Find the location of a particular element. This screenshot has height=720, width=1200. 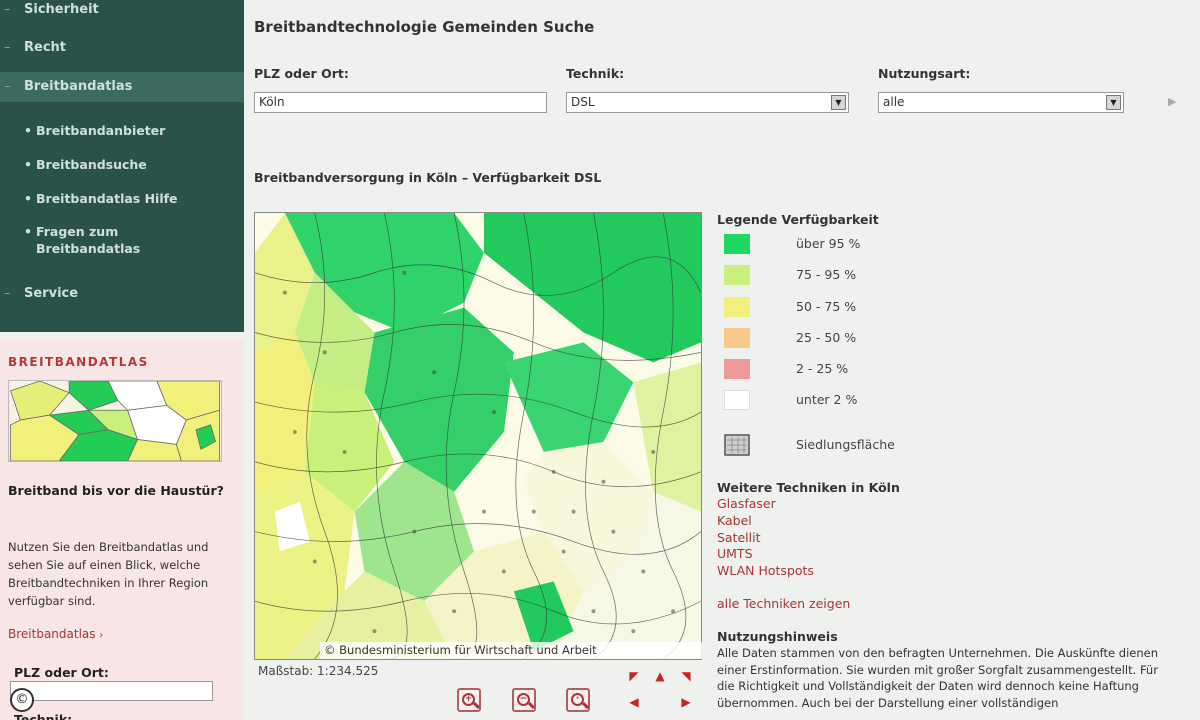

sidebar-item-breitbandatlas: – Breitbandatlas is located at coordinates (122, 87).